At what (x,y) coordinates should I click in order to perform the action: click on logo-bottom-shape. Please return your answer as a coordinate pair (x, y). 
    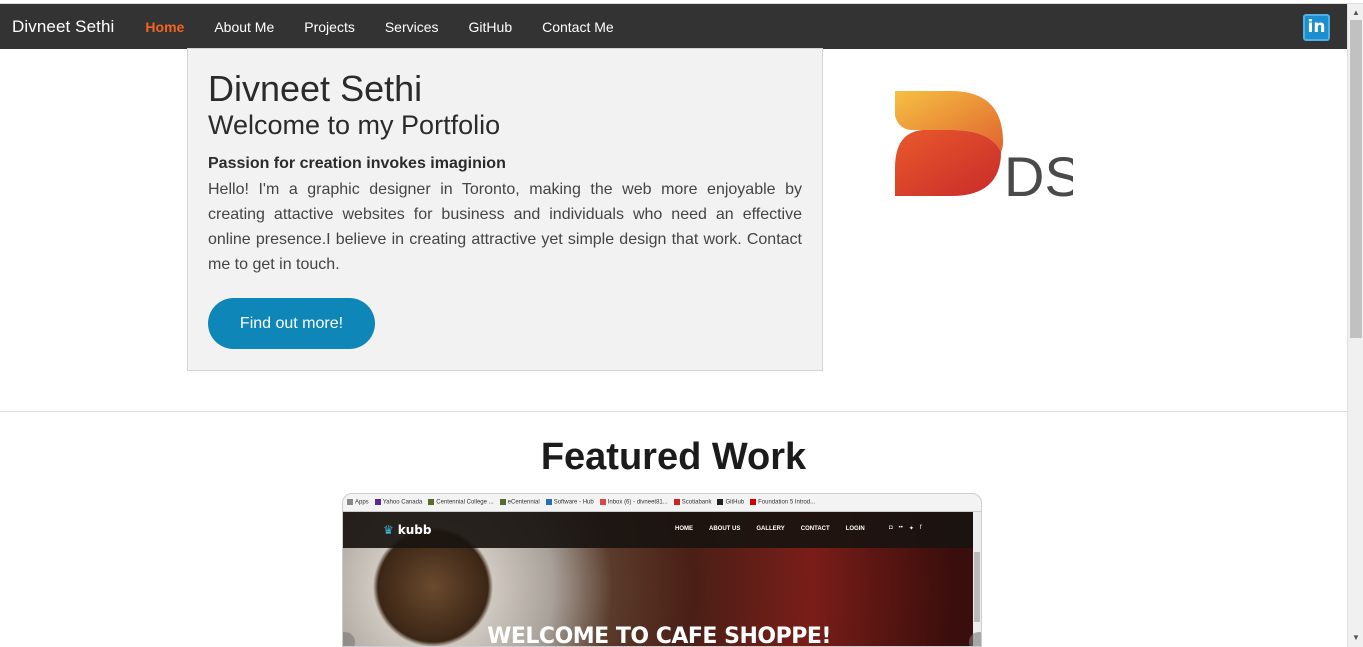
    Looking at the image, I should click on (948, 163).